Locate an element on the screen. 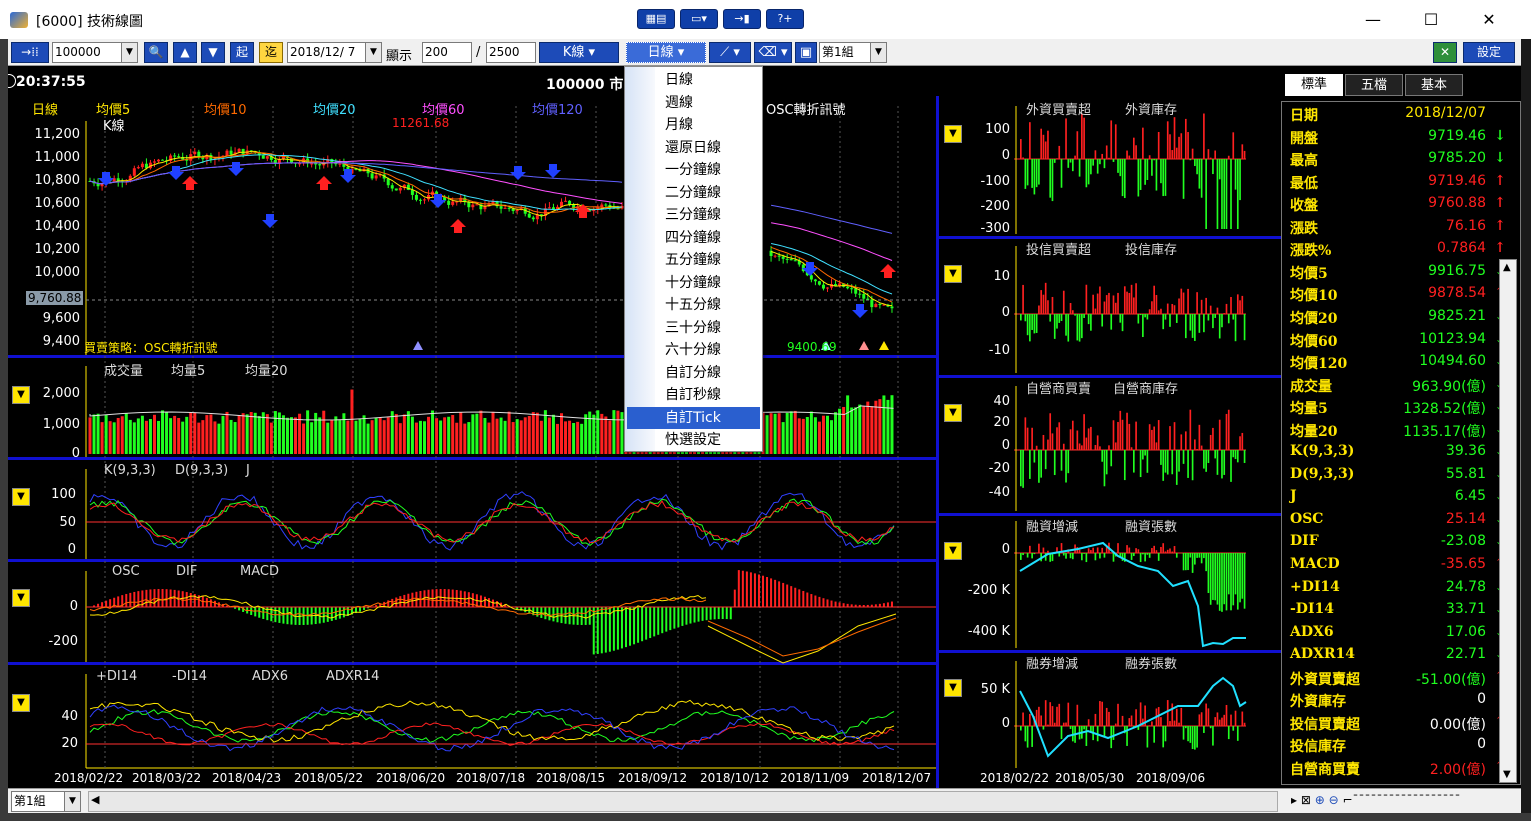 The image size is (1531, 821). settings-button: 設定 is located at coordinates (1489, 52).